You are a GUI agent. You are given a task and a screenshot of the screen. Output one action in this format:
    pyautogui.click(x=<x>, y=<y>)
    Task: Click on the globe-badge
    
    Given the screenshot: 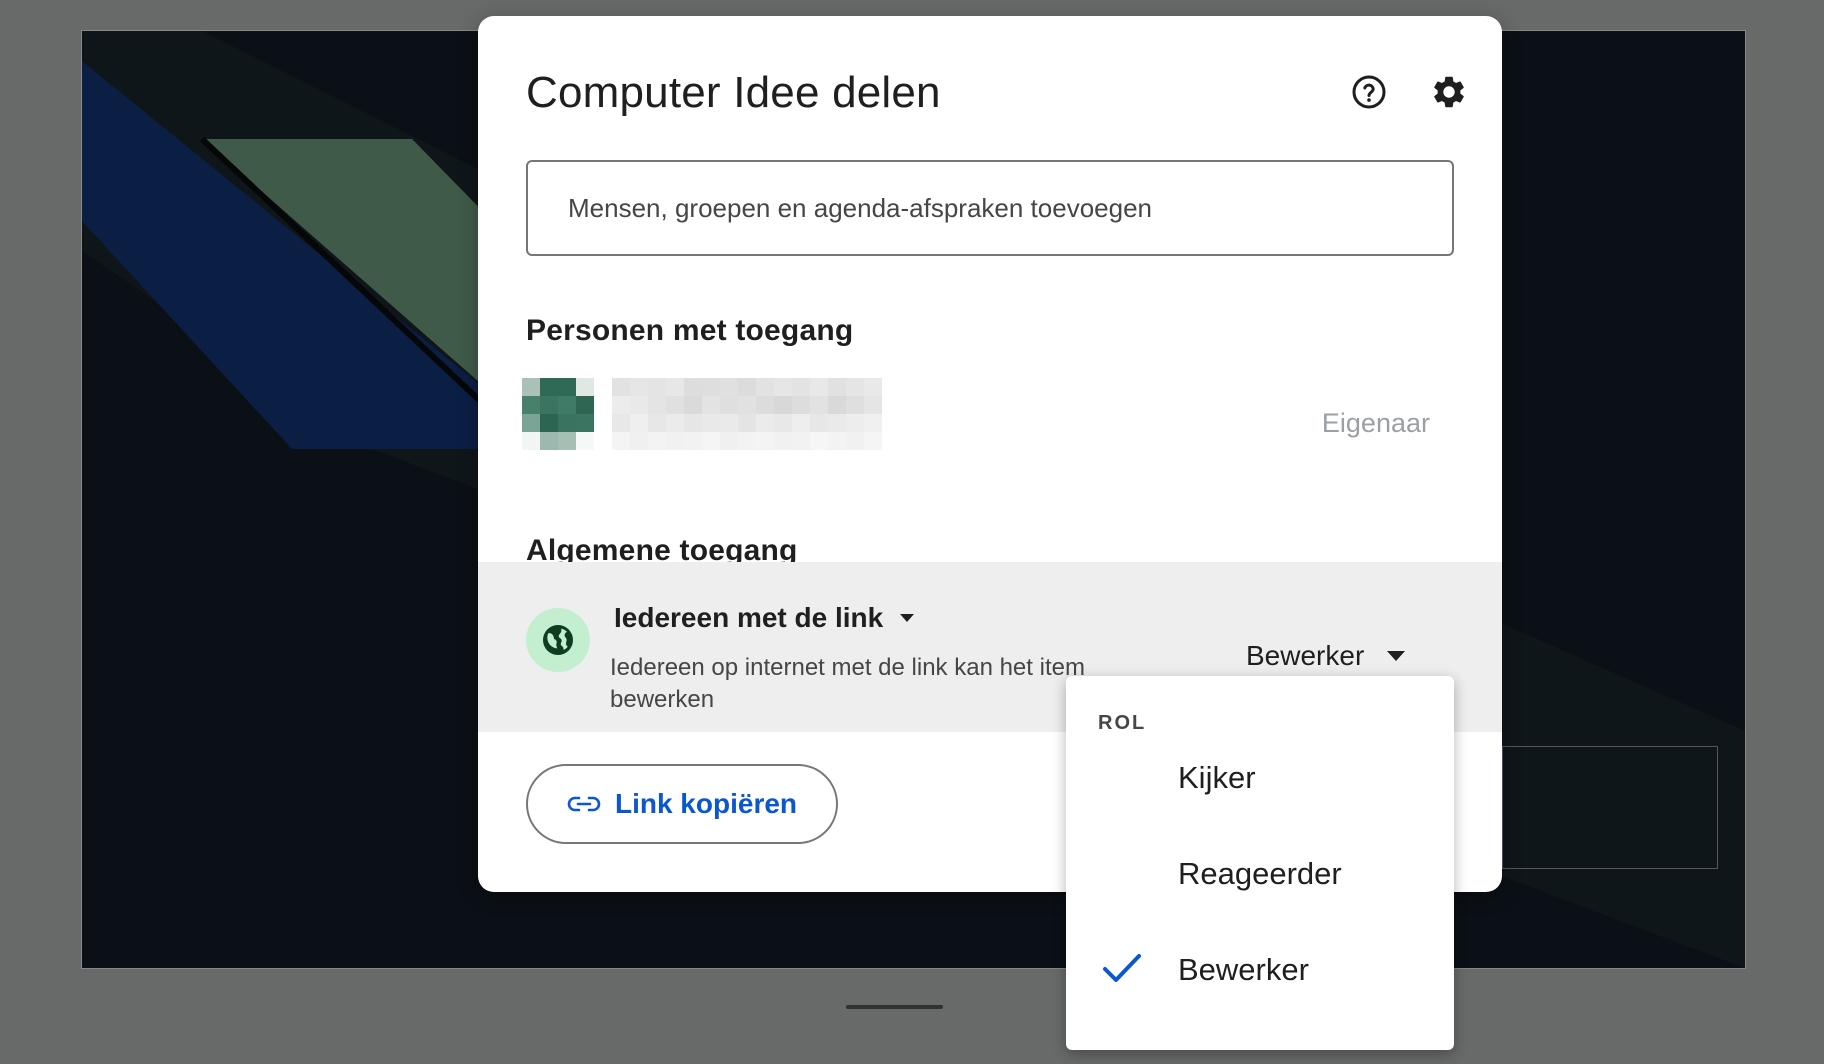 What is the action you would take?
    pyautogui.click(x=558, y=640)
    